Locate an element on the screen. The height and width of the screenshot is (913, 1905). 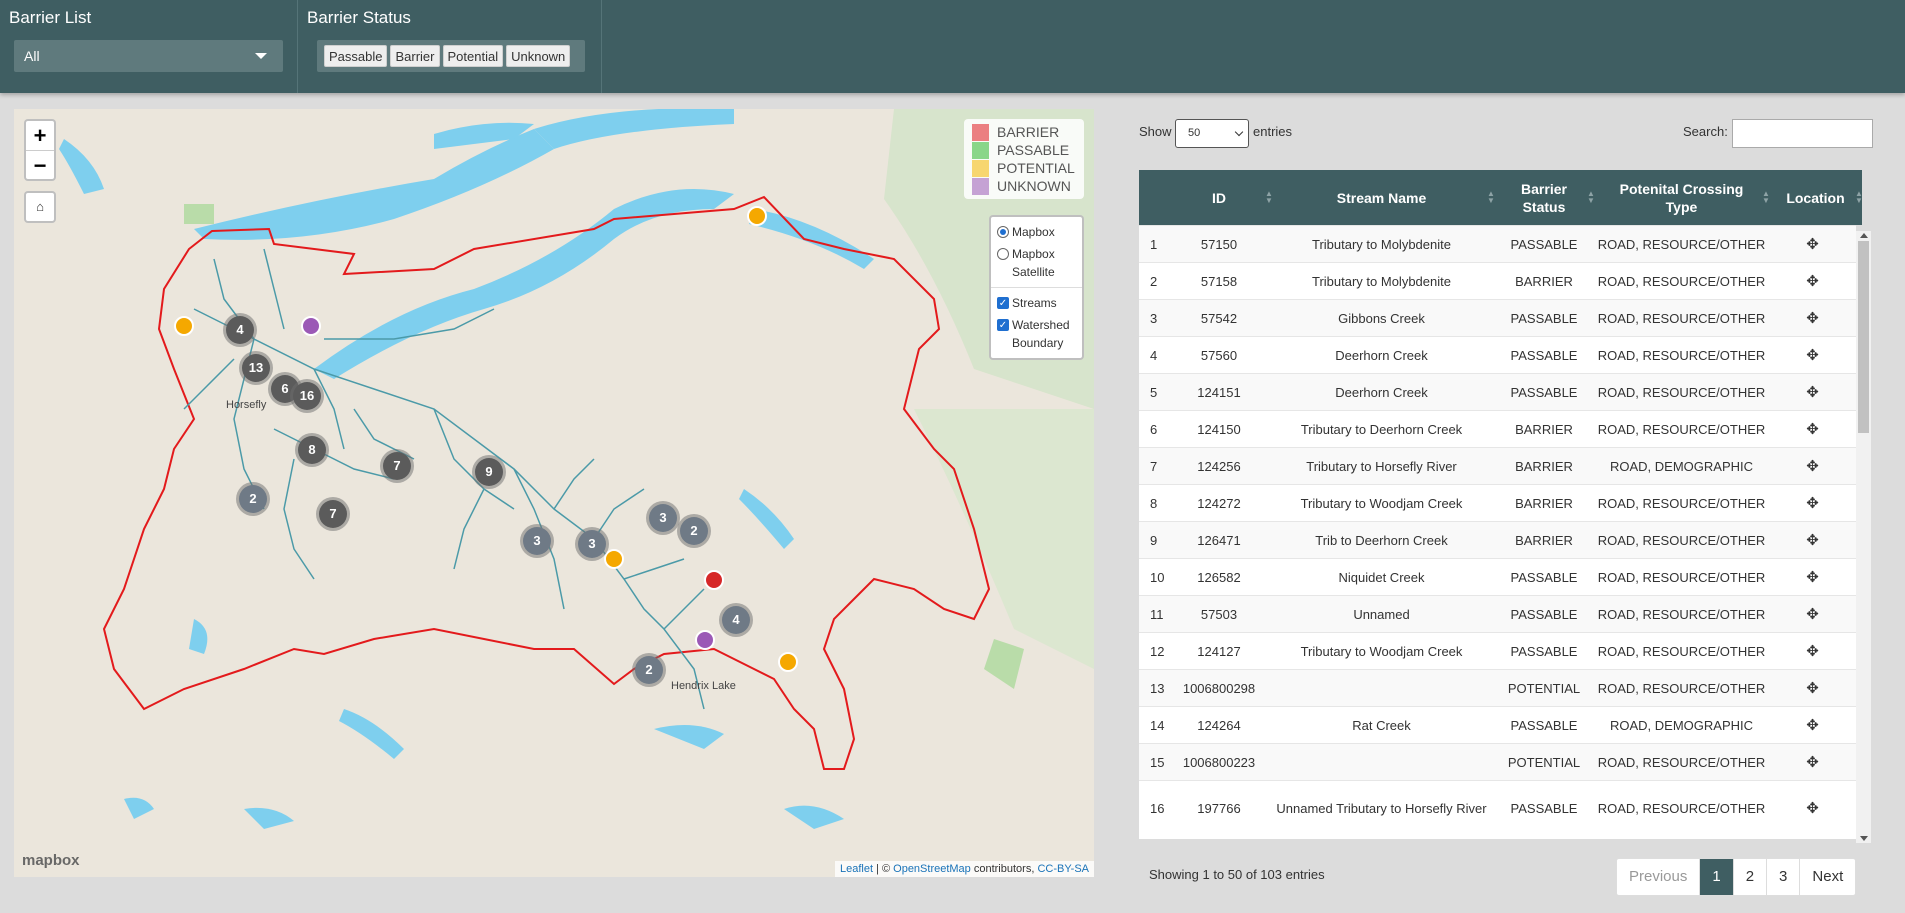
column-header-id: ID ▲ ▼ is located at coordinates (1221, 197).